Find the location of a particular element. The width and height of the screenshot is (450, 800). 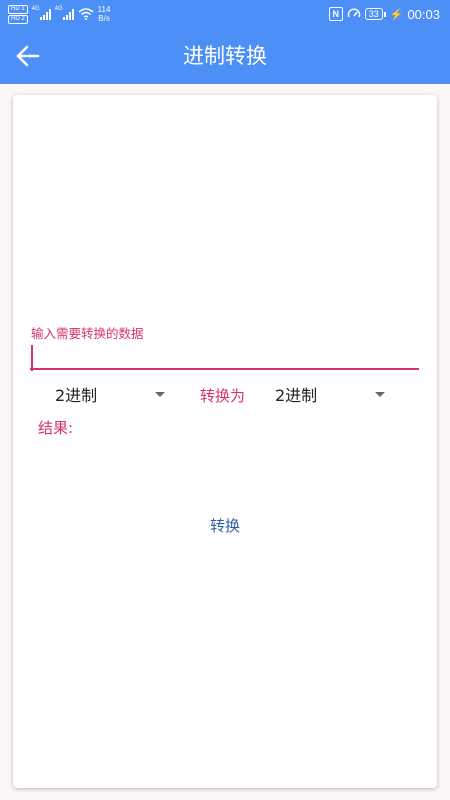

status-bar: HD 1 HD 2 4G 4G 114 B/s N 33 ⚡ 00:03 is located at coordinates (225, 14).